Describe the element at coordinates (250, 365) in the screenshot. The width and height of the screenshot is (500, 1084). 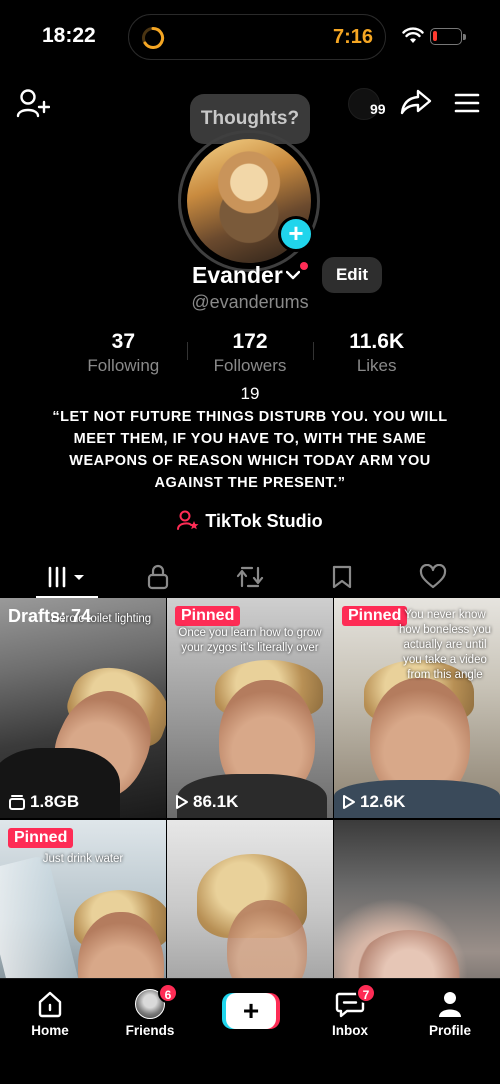
I see `stat-label: Followers` at that location.